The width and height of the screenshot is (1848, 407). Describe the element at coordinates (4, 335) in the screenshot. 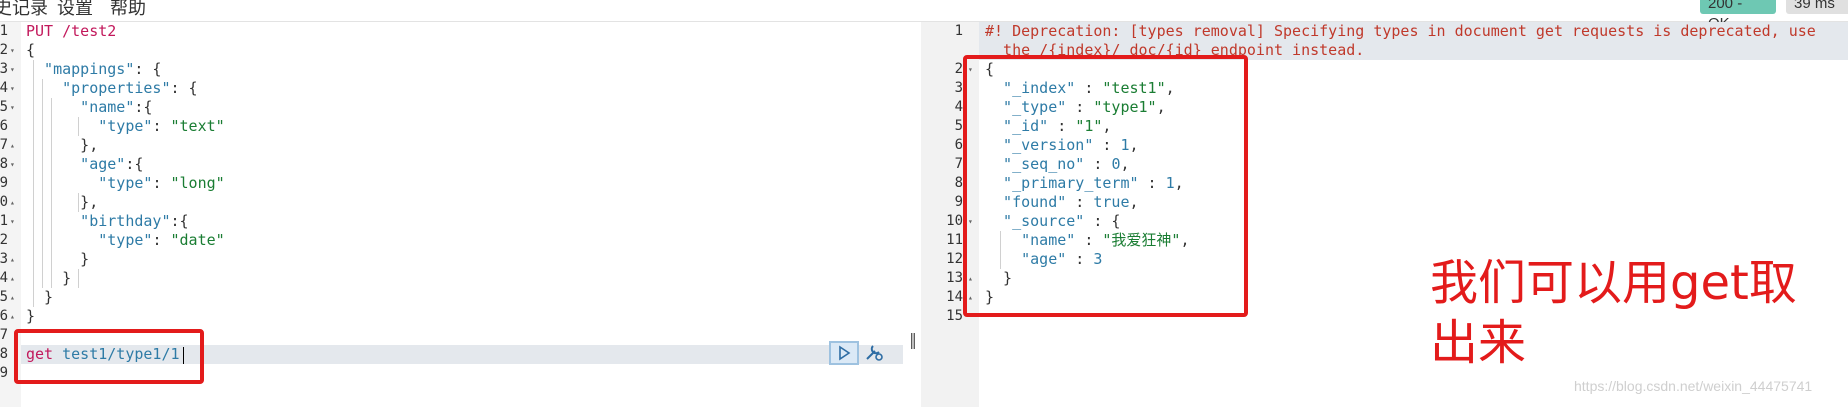

I see `line-number: 17` at that location.